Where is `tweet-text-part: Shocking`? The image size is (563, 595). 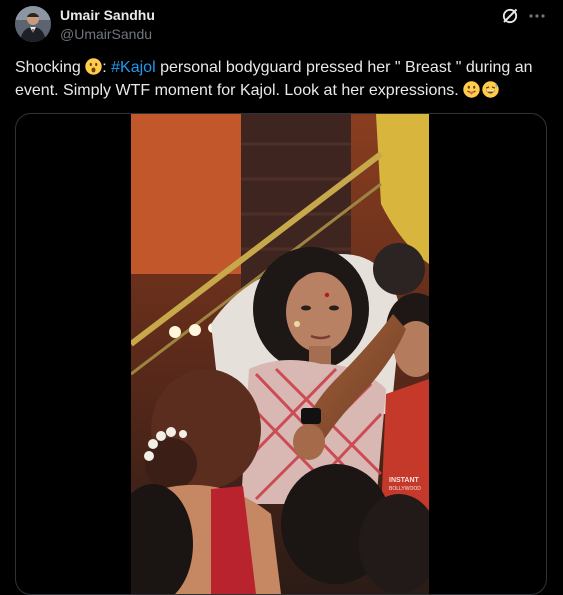
tweet-text-part: Shocking is located at coordinates (50, 67).